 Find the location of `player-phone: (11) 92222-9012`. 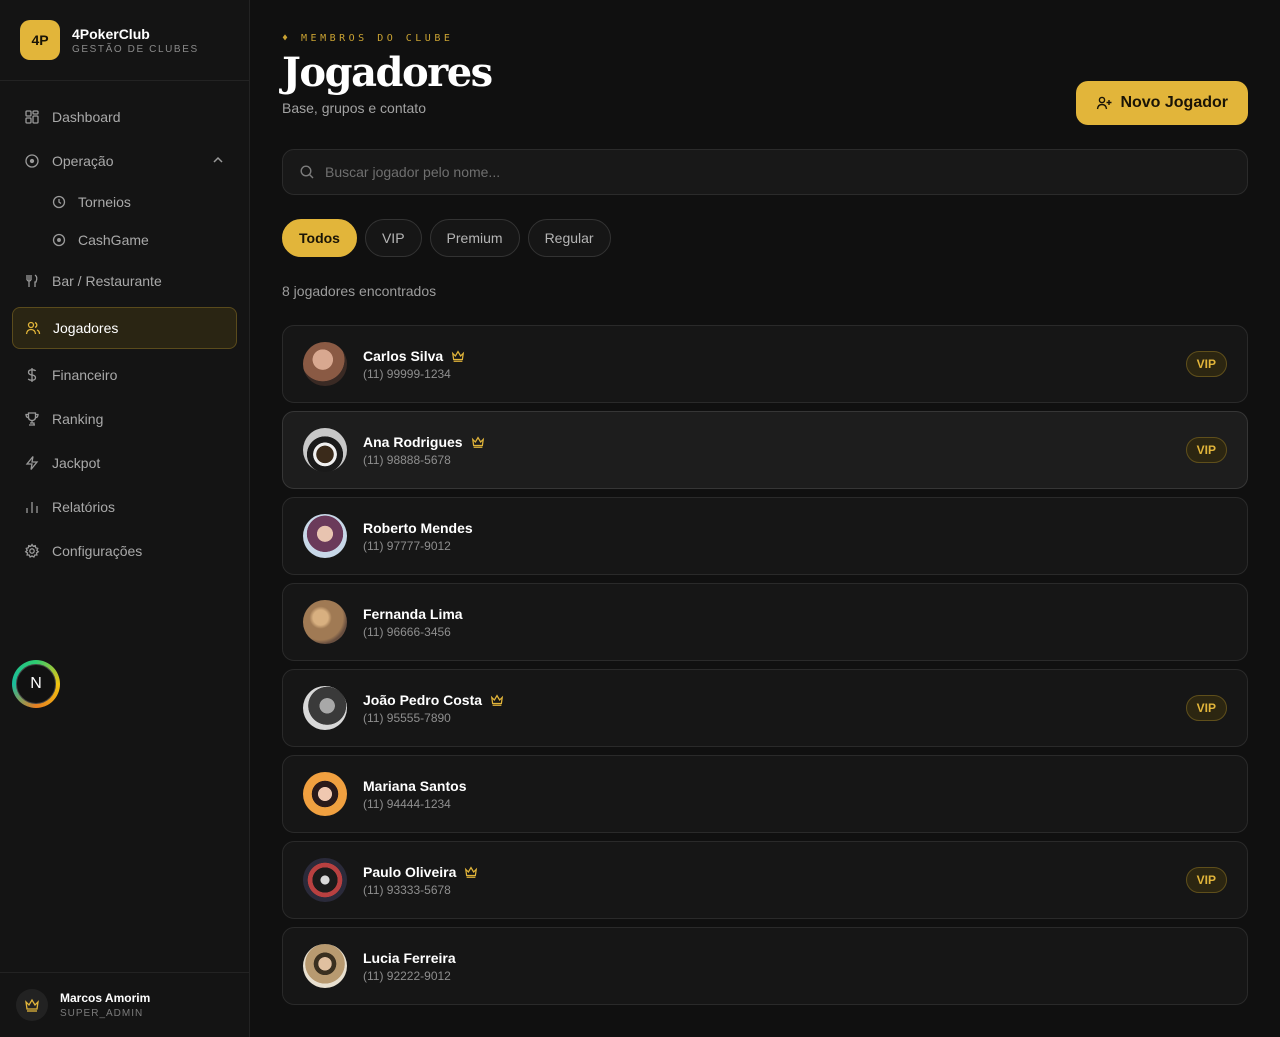

player-phone: (11) 92222-9012 is located at coordinates (407, 975).